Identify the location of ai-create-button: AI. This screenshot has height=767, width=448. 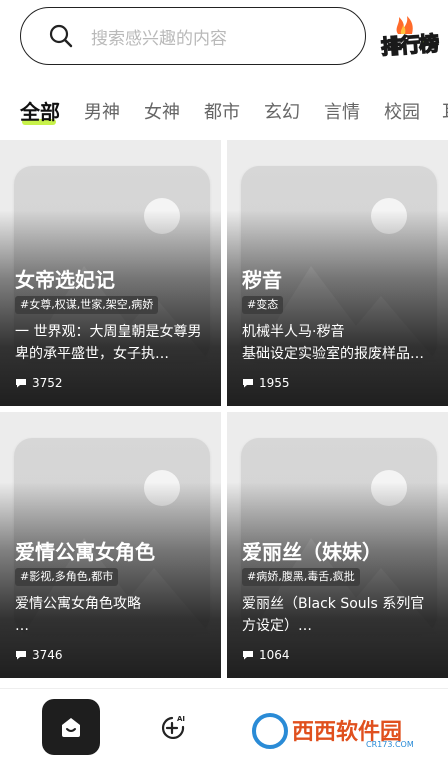
(173, 728).